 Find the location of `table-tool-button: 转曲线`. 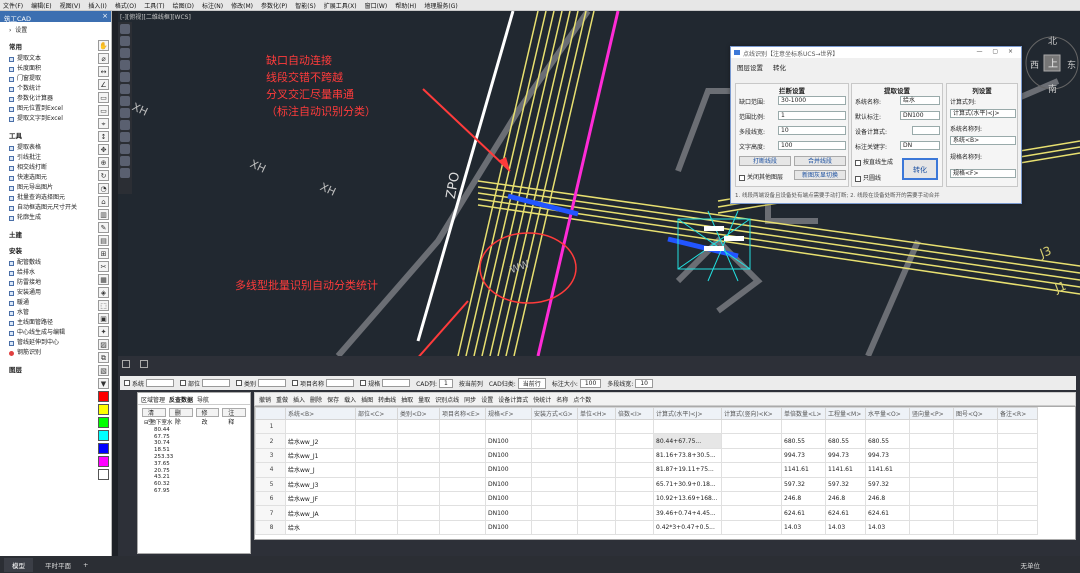

table-tool-button: 转曲线 is located at coordinates (387, 399).